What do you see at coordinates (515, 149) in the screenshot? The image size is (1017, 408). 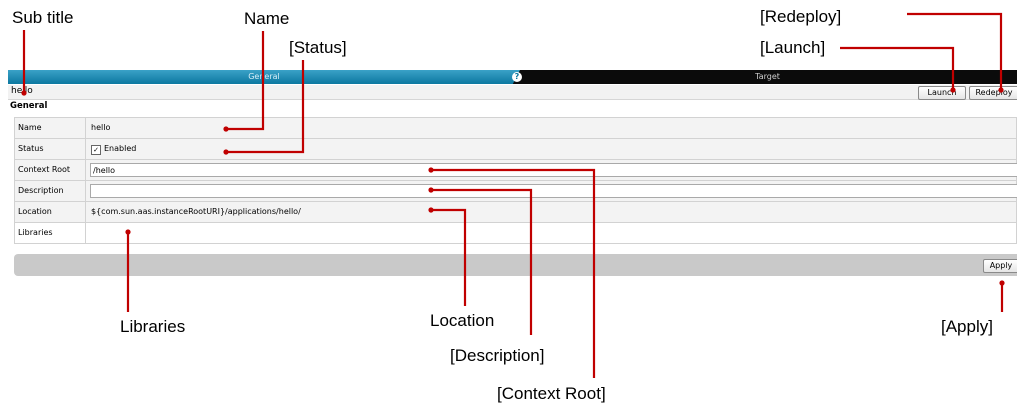 I see `form-row-status: Status ✓ Enabled` at bounding box center [515, 149].